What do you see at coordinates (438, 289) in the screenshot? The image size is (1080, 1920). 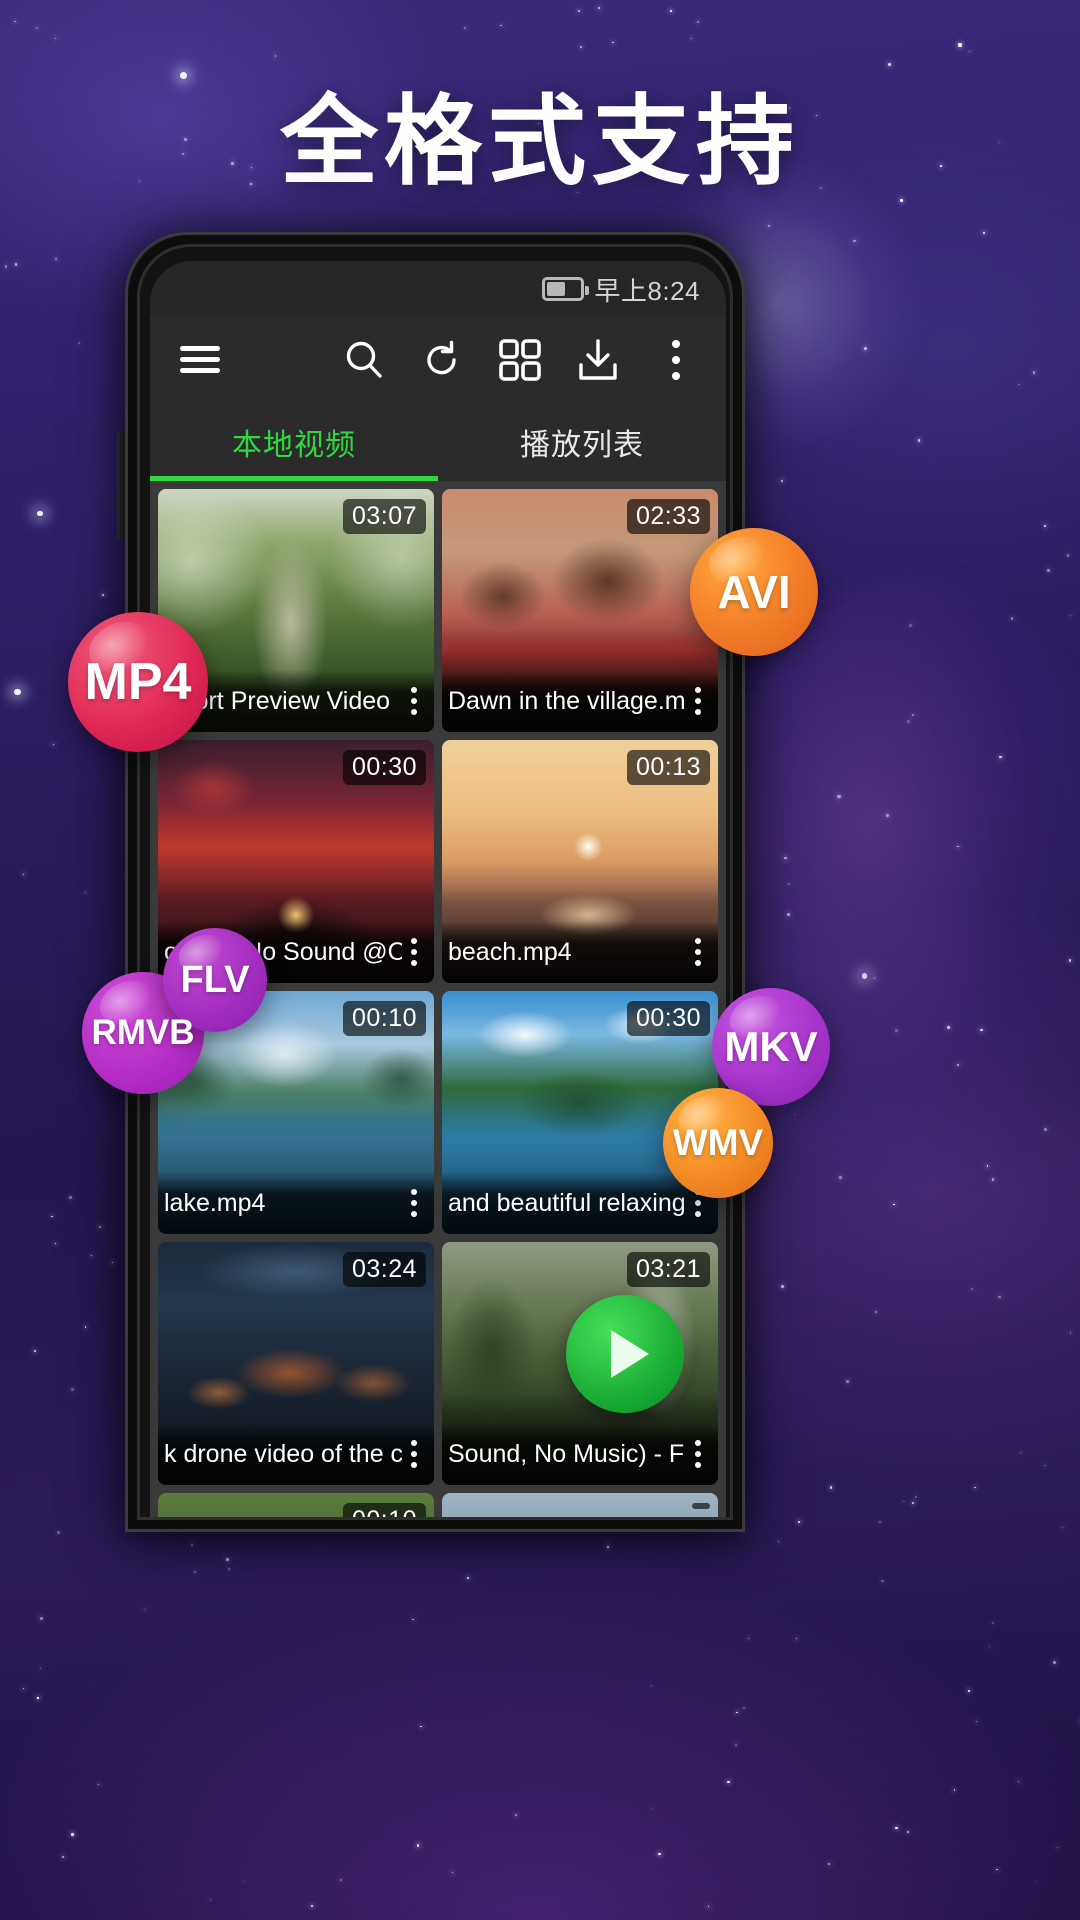 I see `status-bar: 早上8:24` at bounding box center [438, 289].